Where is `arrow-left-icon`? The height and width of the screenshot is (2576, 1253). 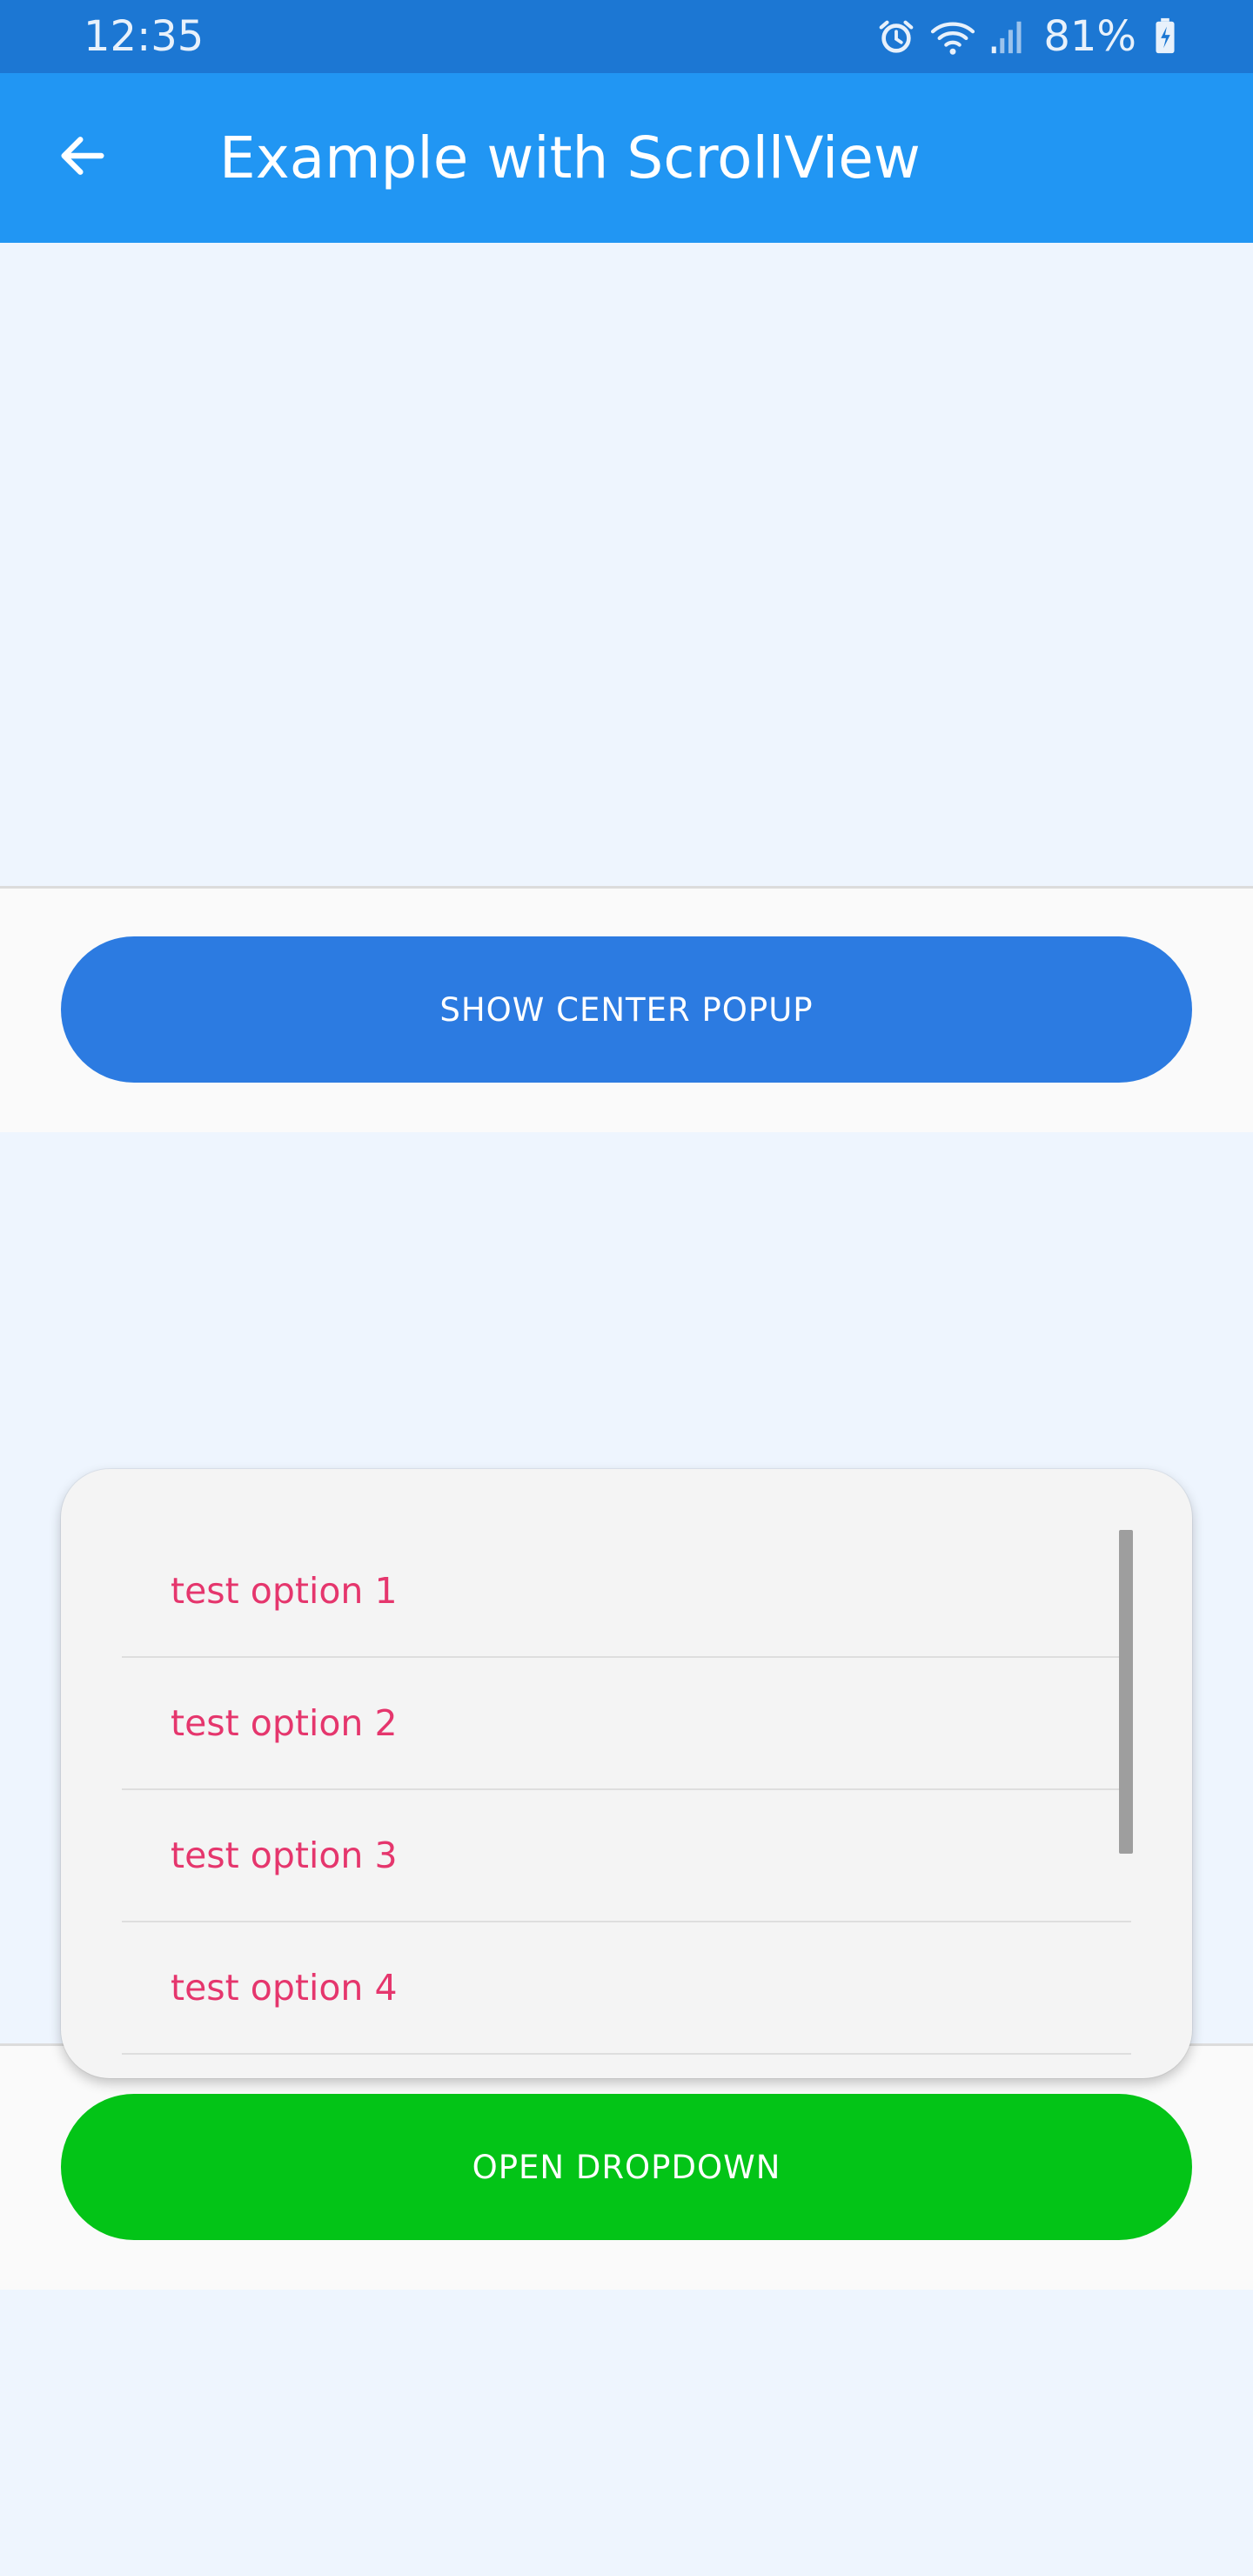 arrow-left-icon is located at coordinates (83, 157).